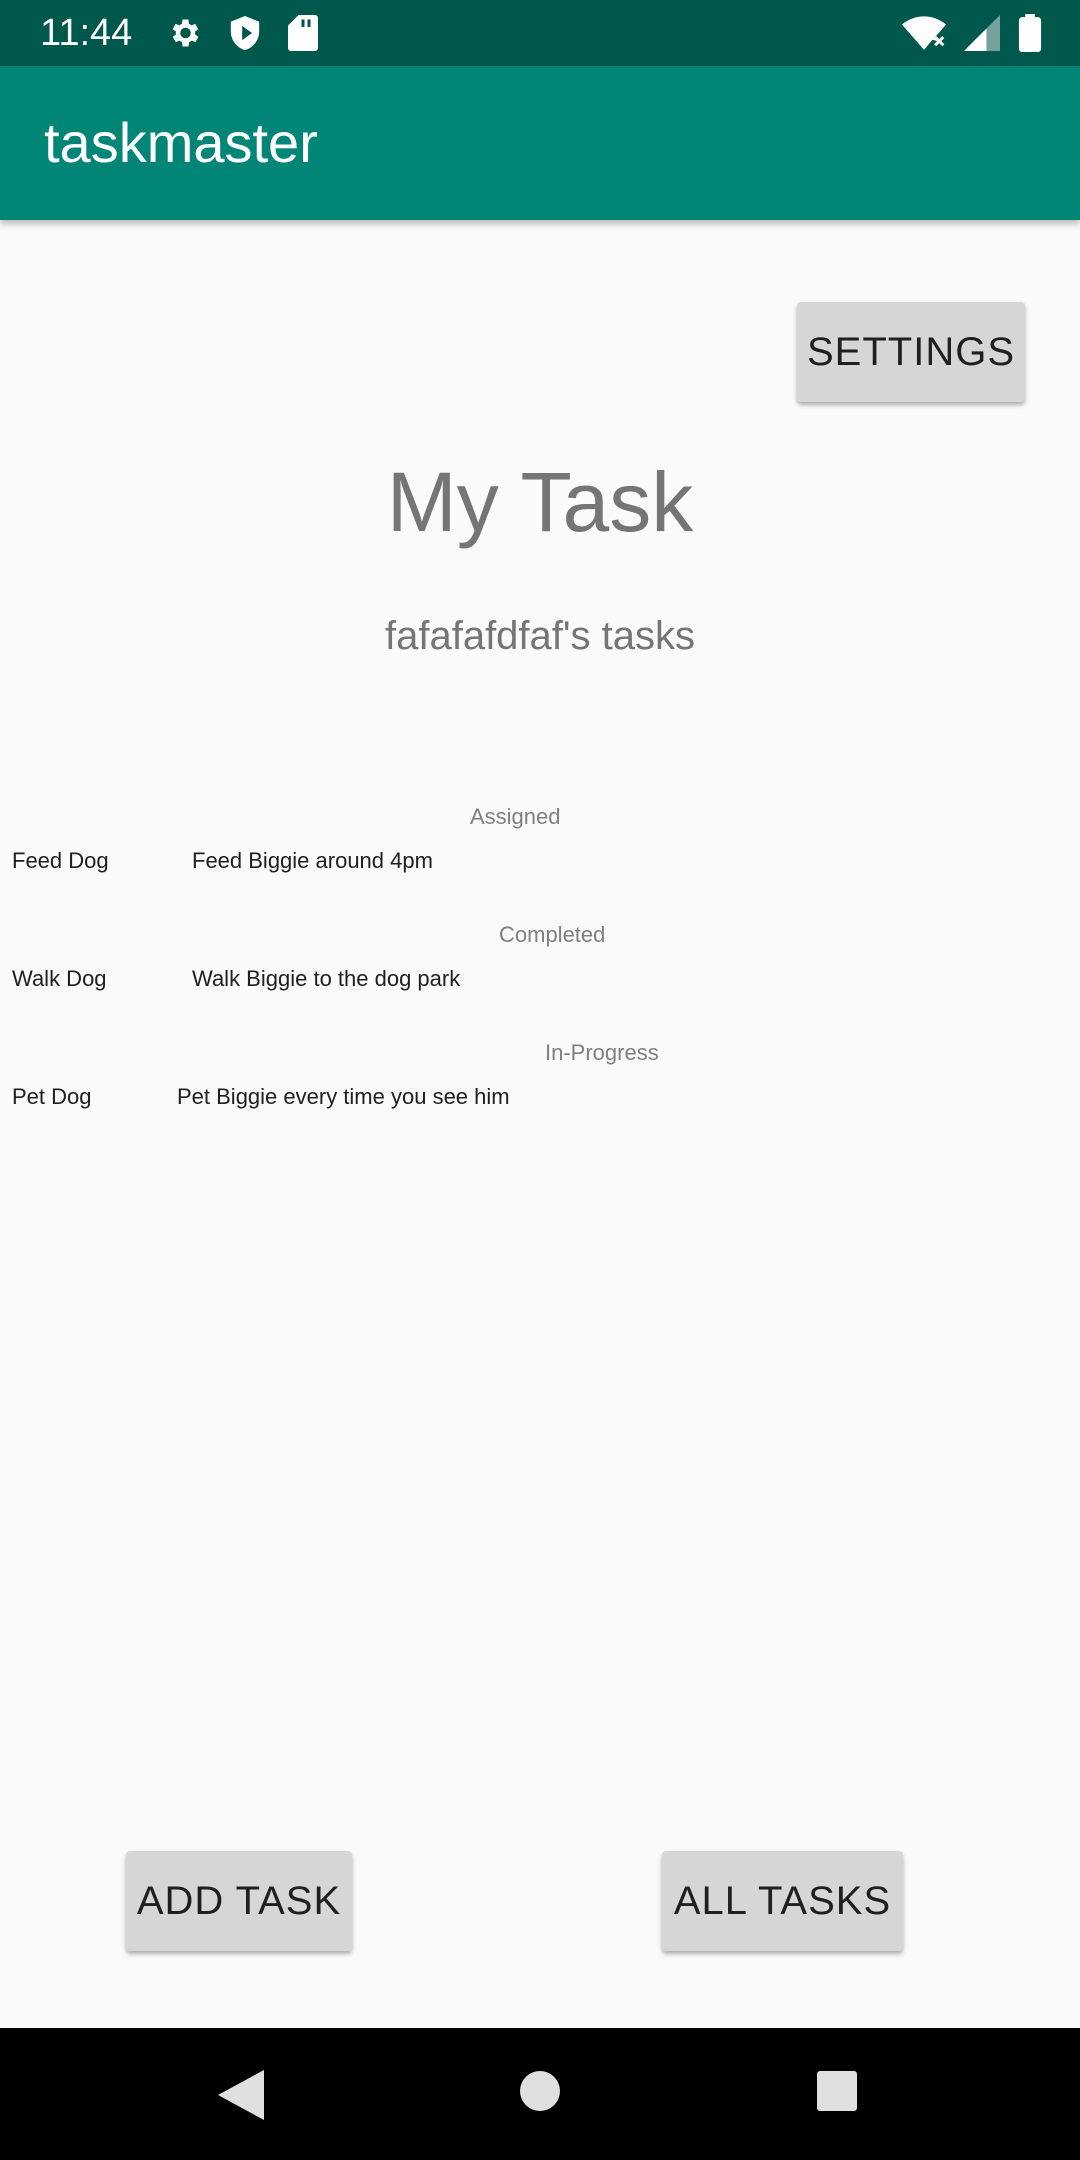 The height and width of the screenshot is (2160, 1080). I want to click on navigation-bar, so click(540, 2094).